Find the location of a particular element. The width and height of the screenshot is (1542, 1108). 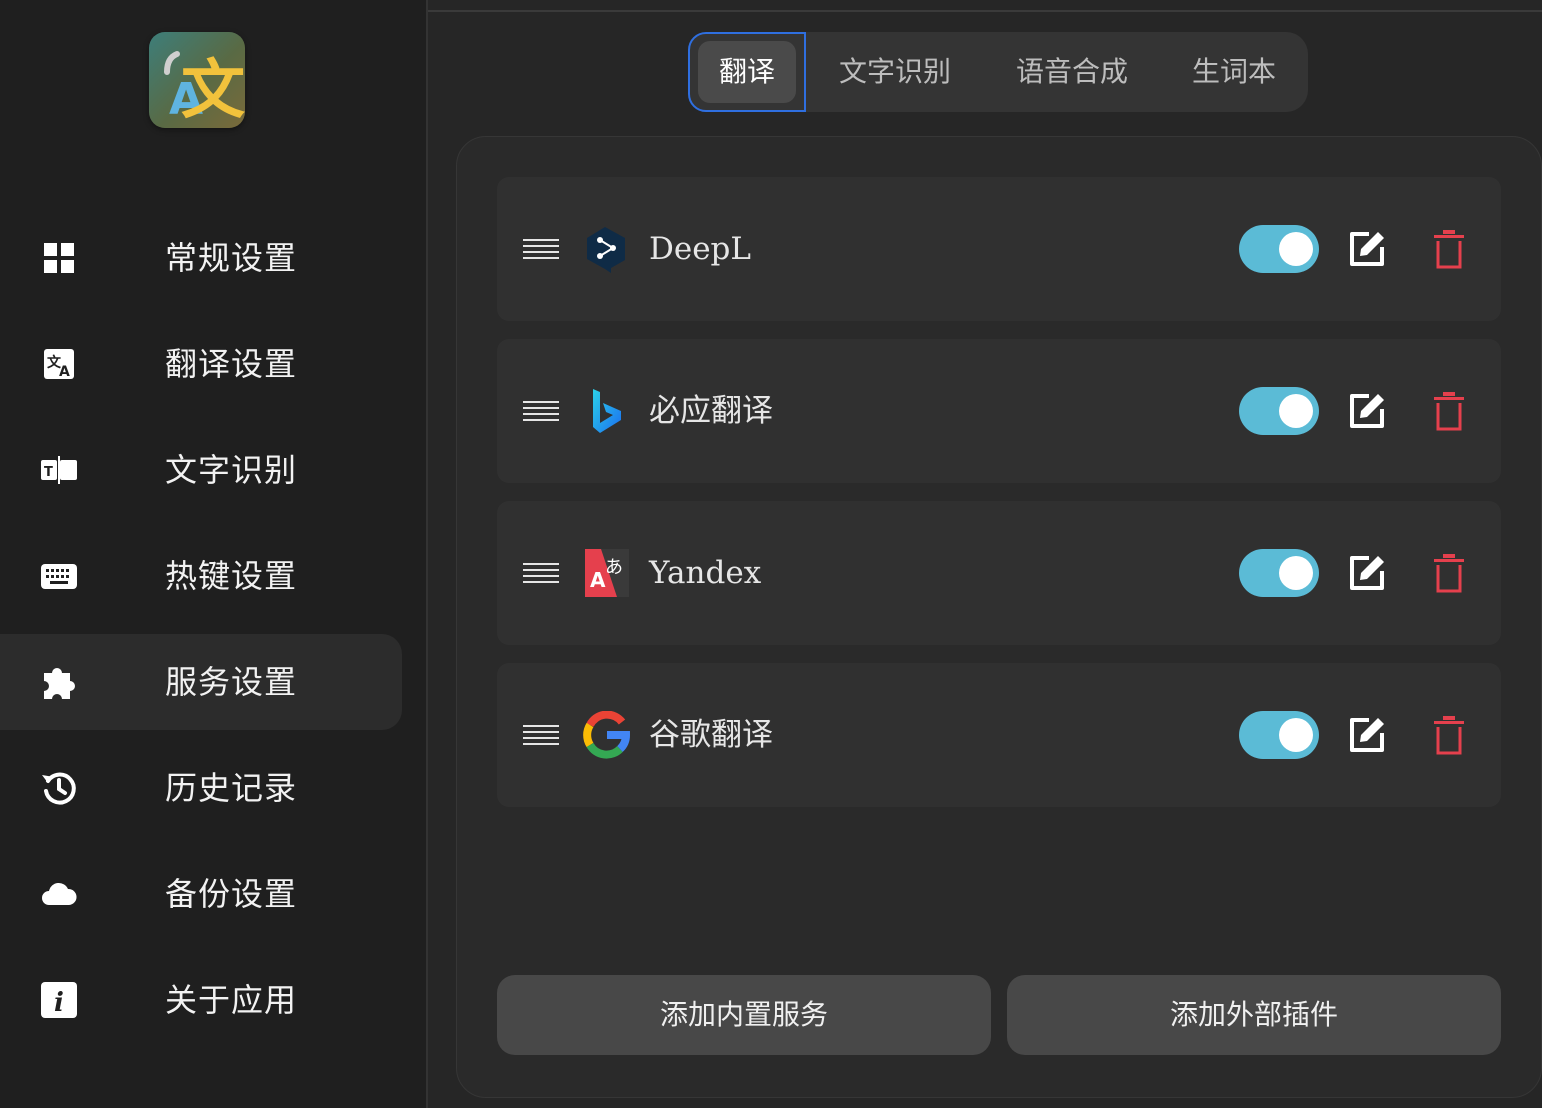

service-name: DeepL is located at coordinates (700, 249).